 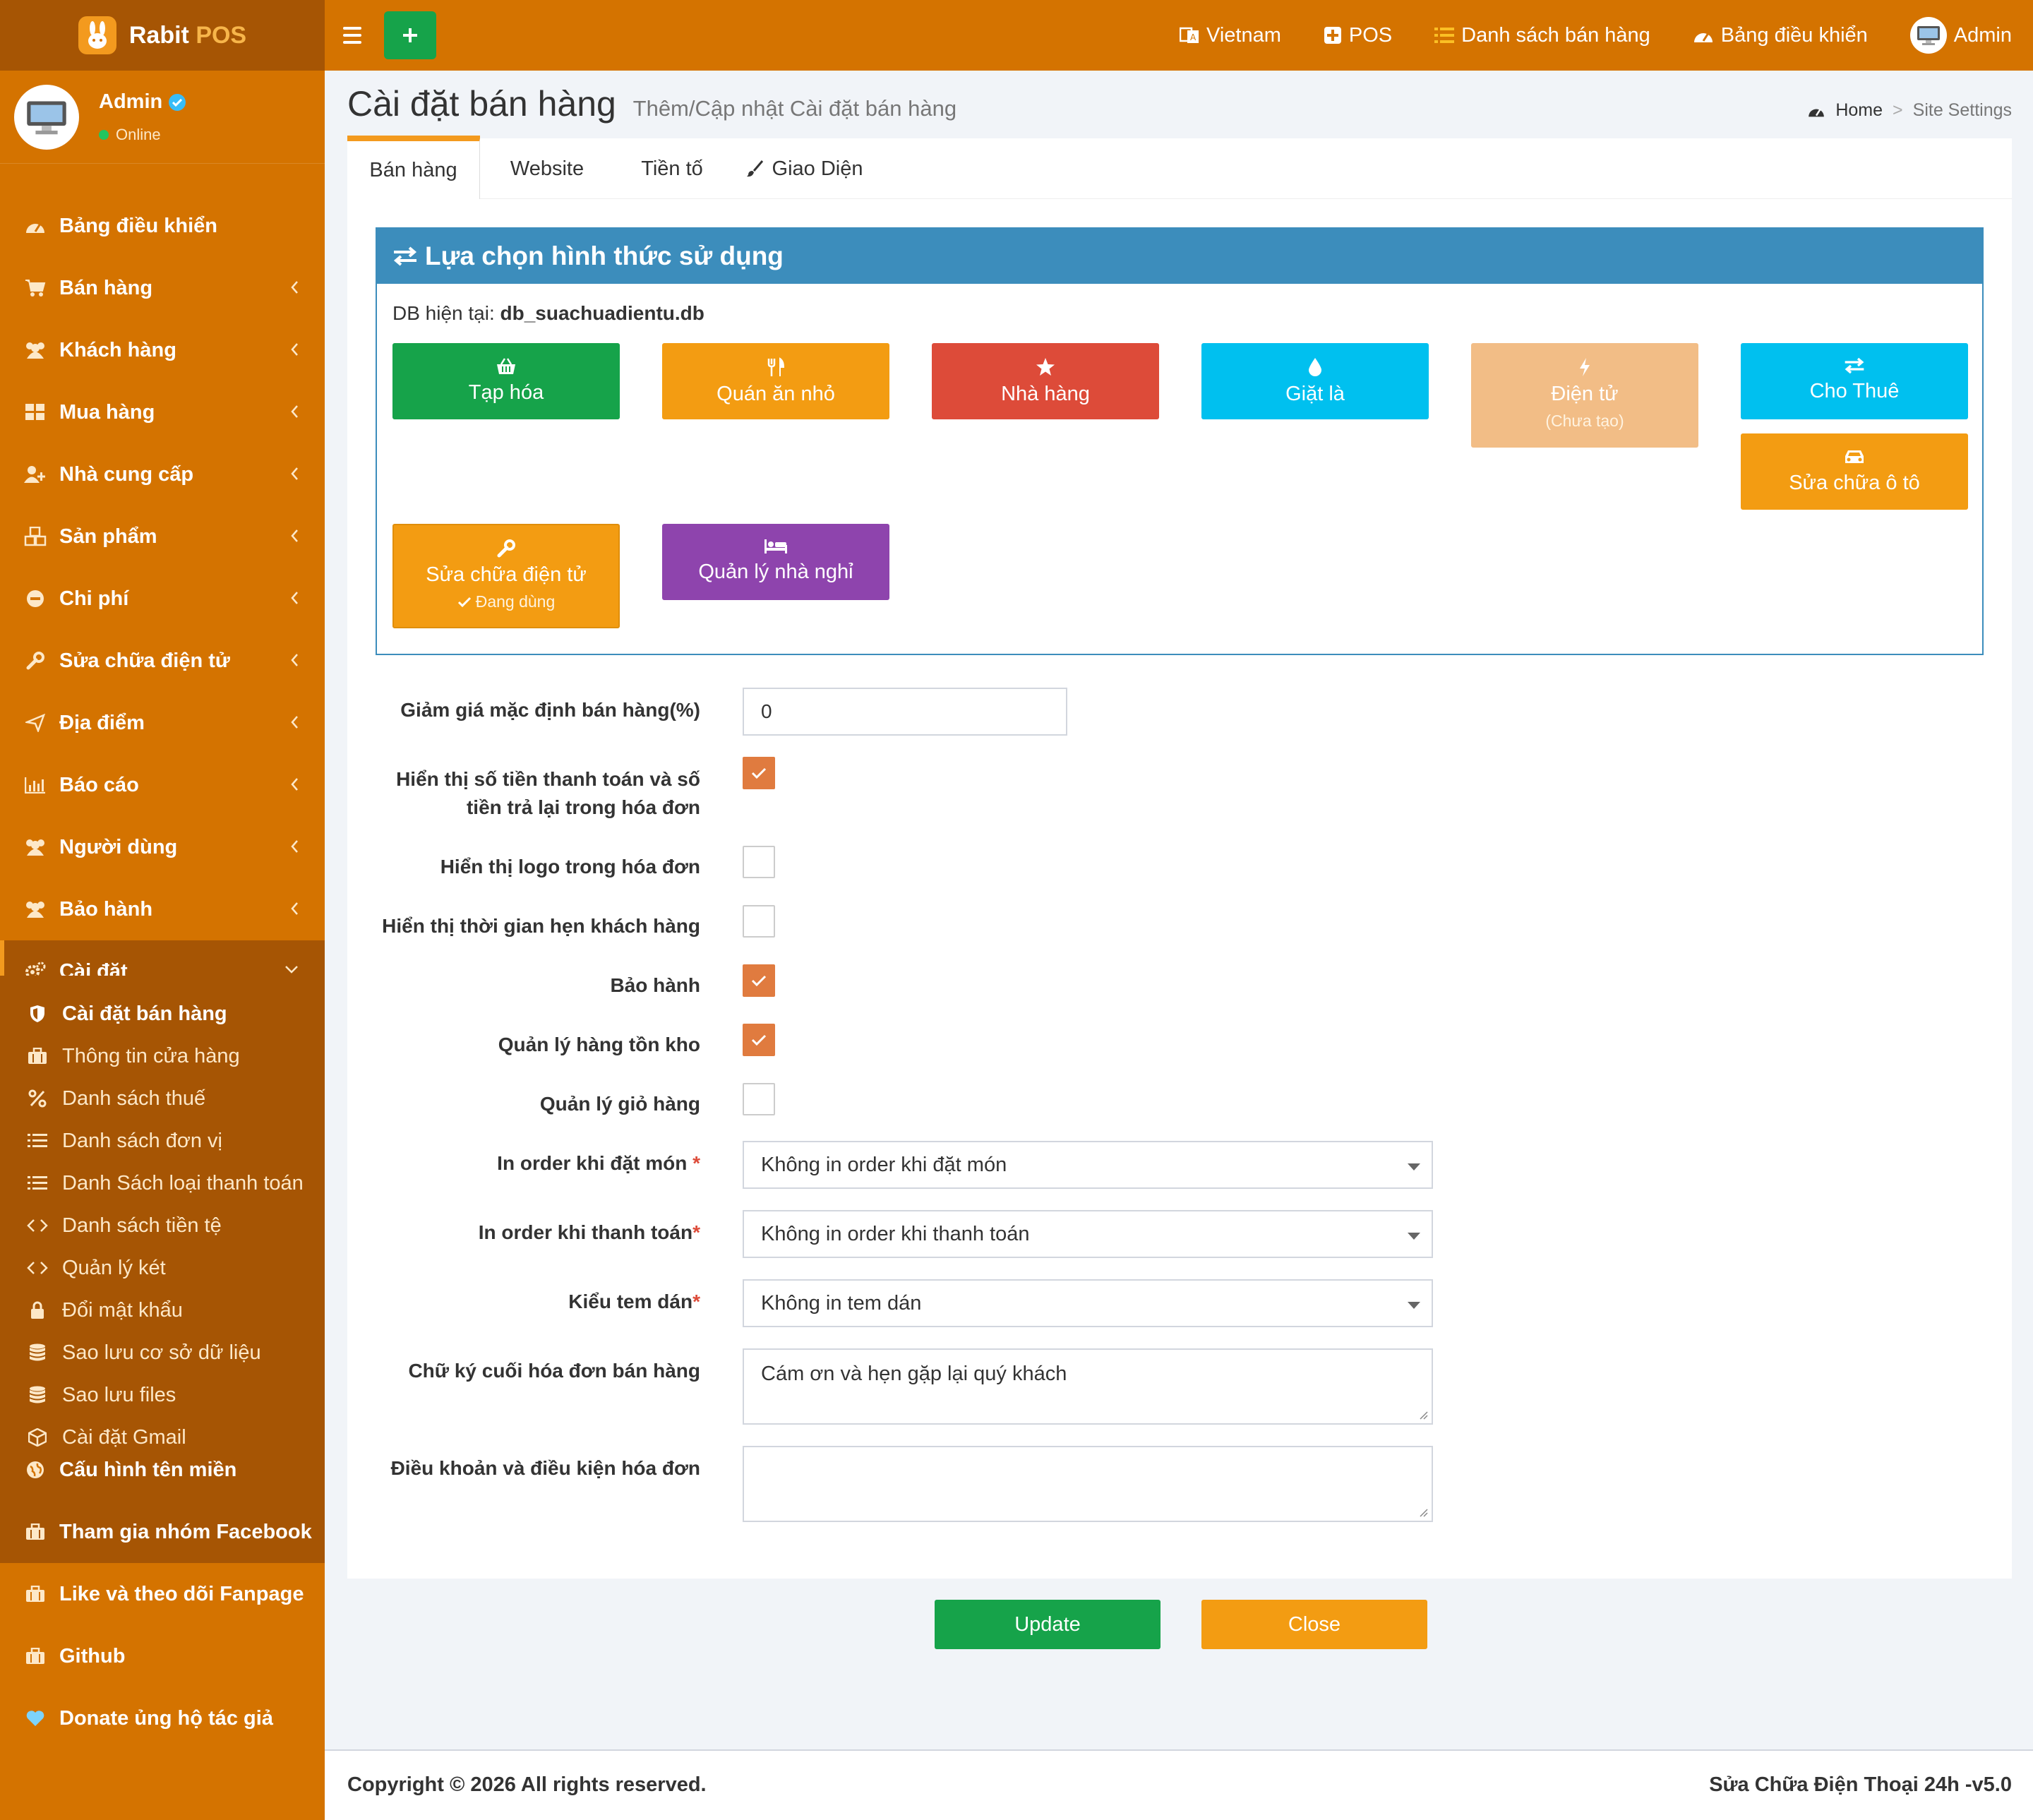 What do you see at coordinates (162, 1183) in the screenshot?
I see `submenu-item-payment-types: Danh Sách loại thanh toán` at bounding box center [162, 1183].